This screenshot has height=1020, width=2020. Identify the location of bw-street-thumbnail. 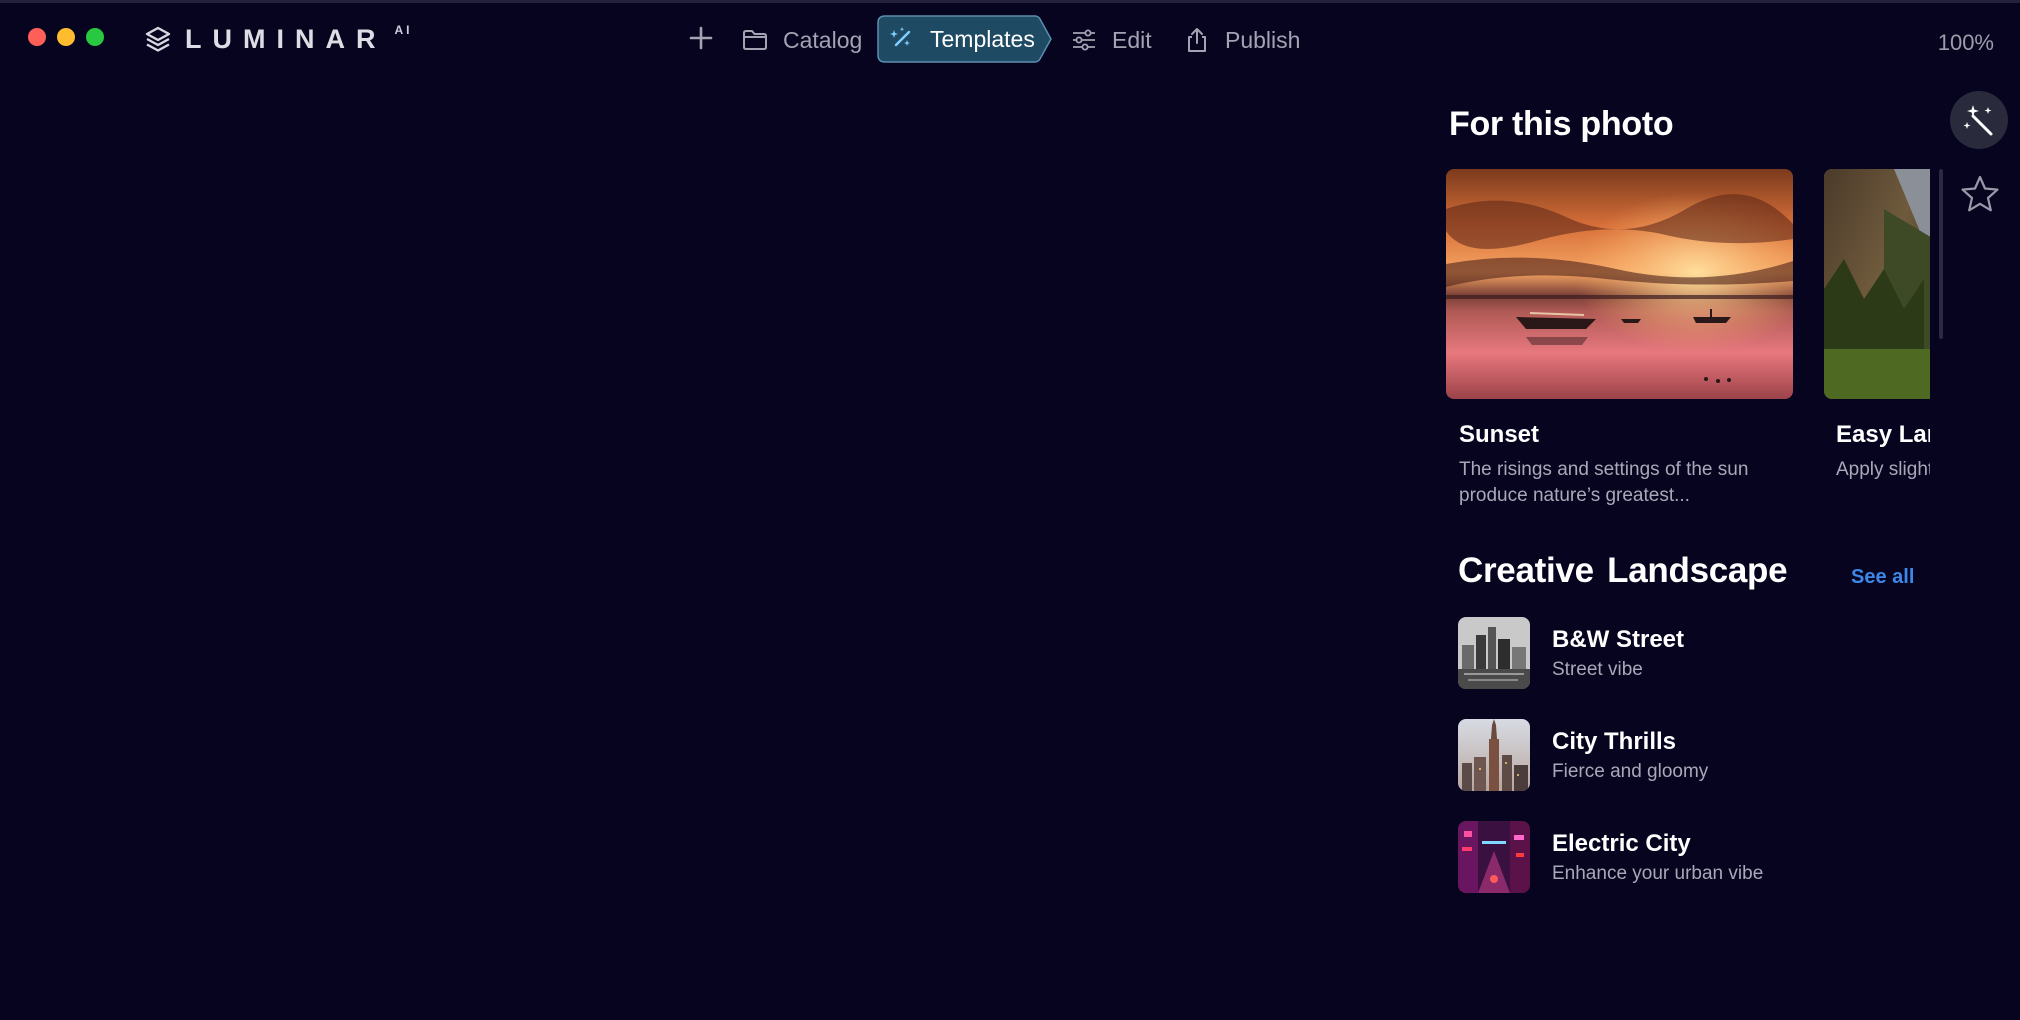
(1494, 653).